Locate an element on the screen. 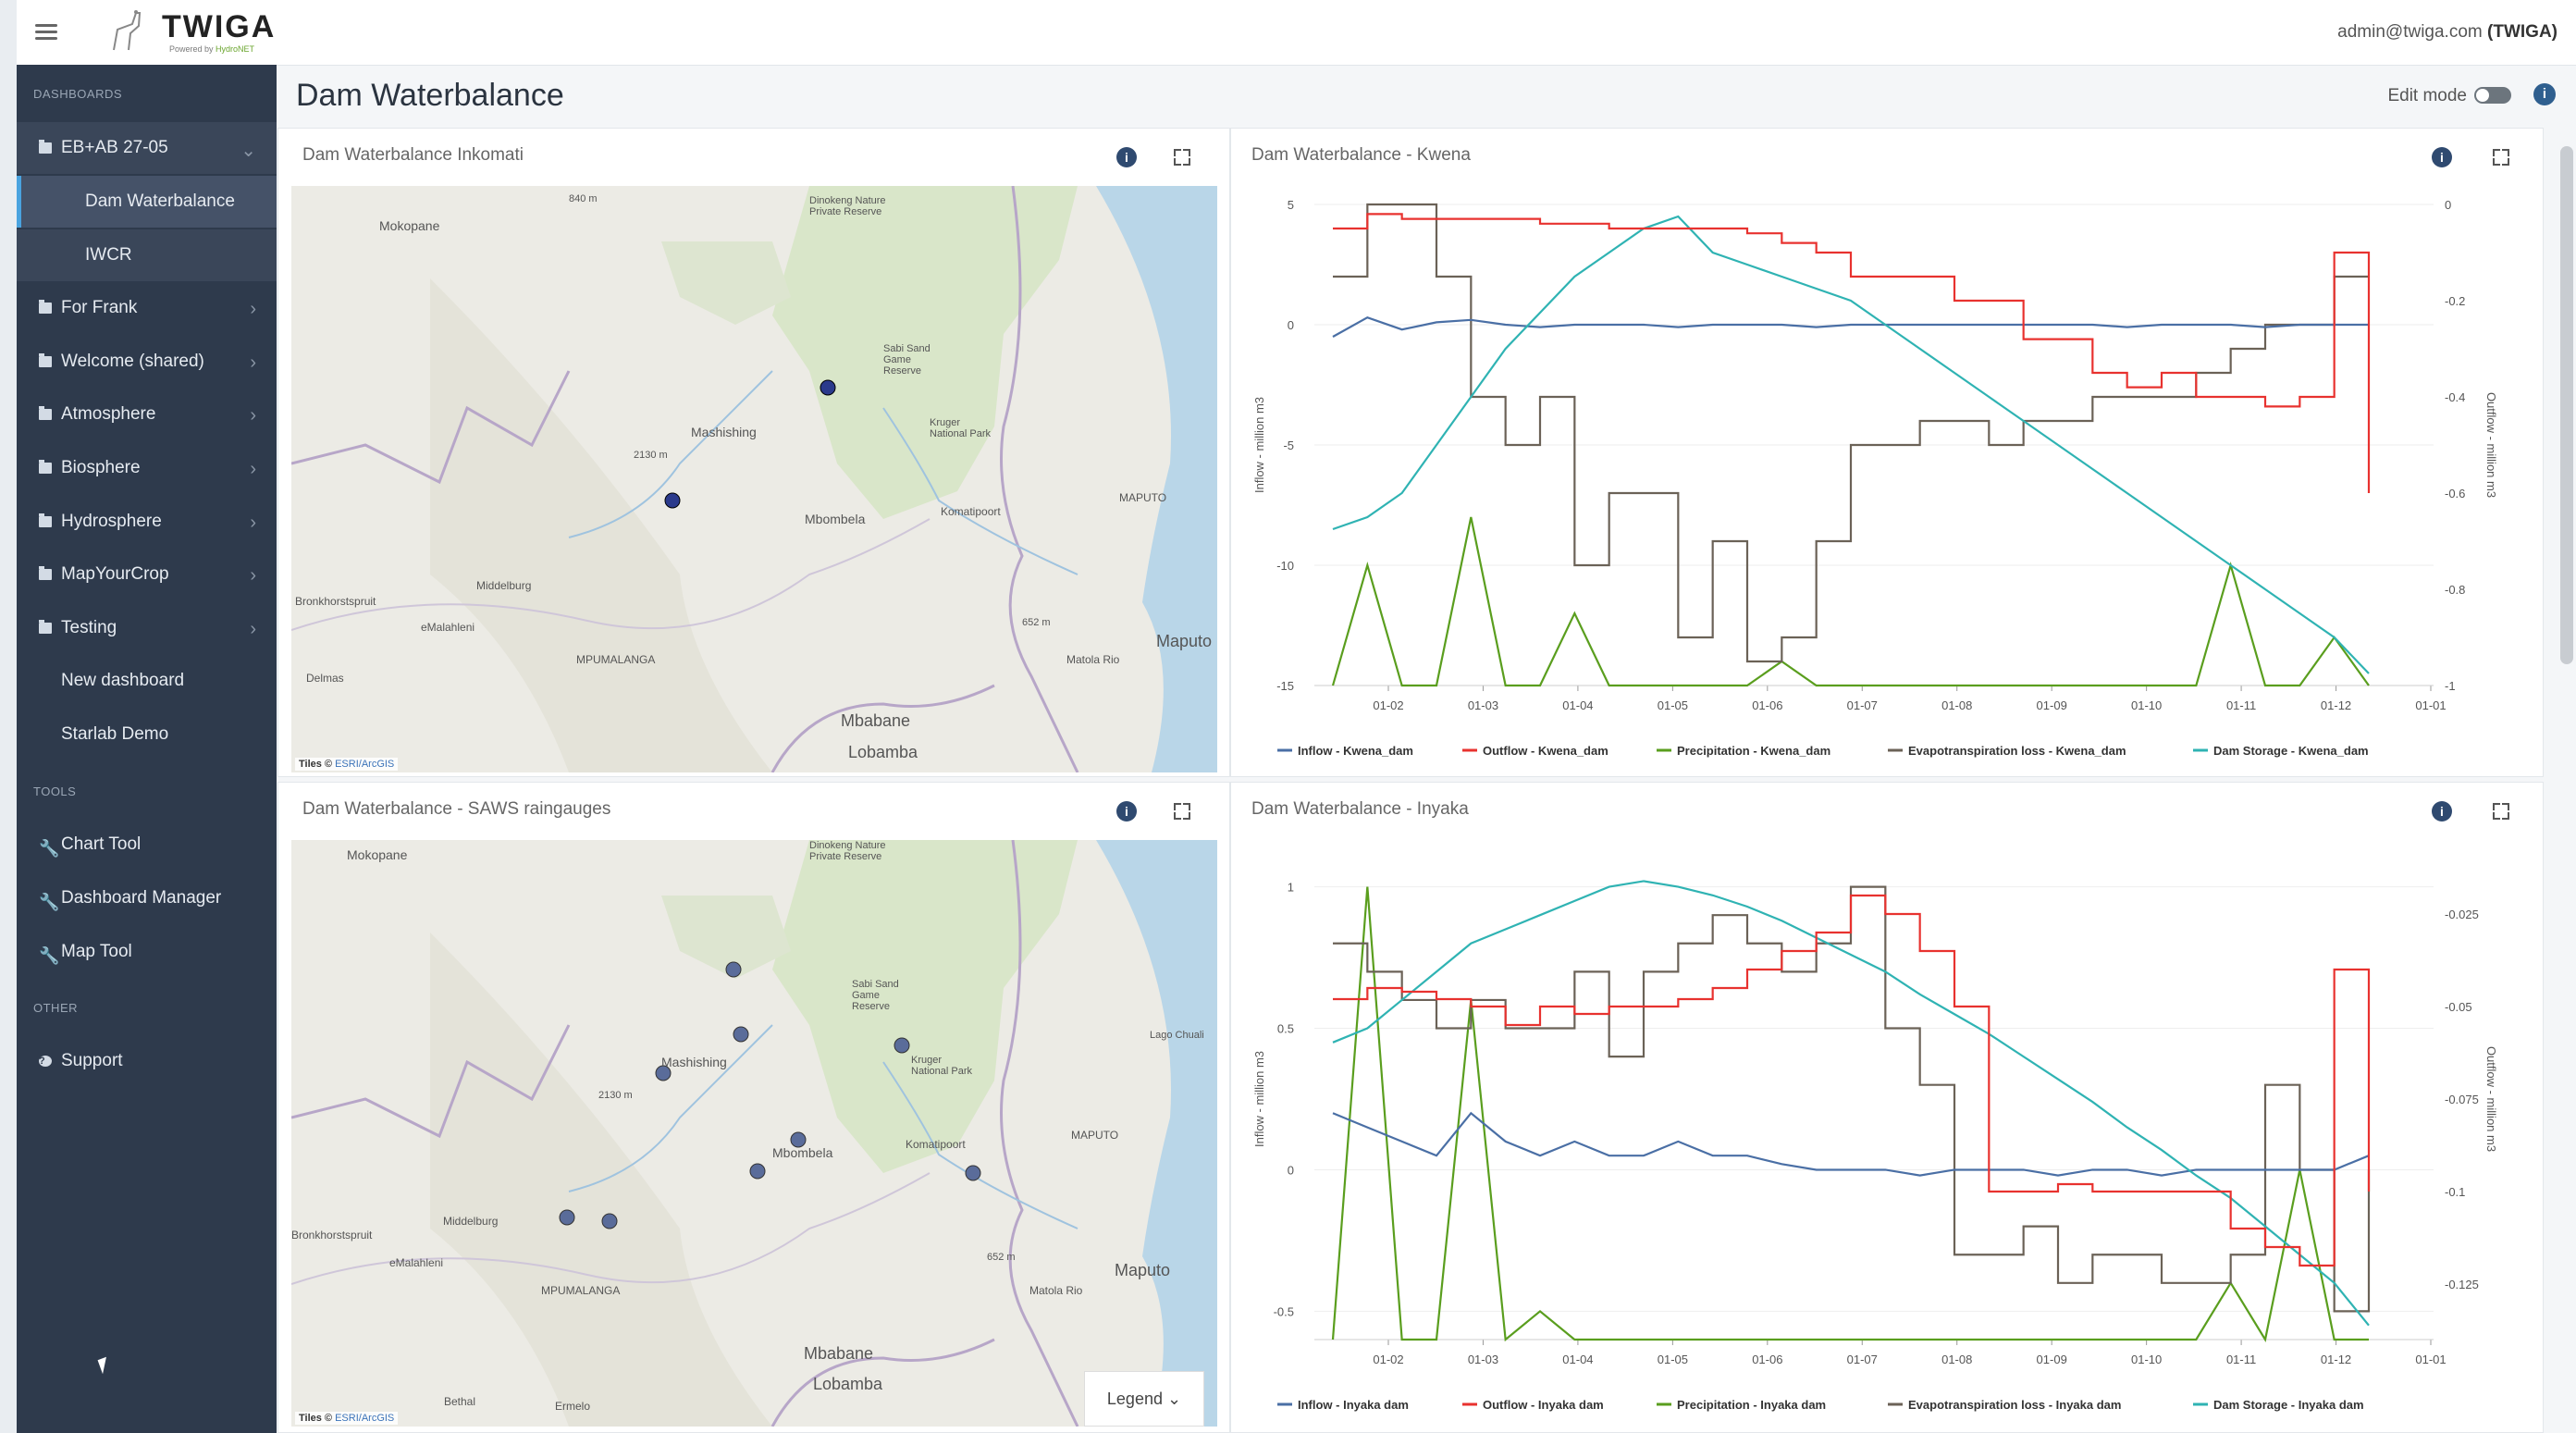 The width and height of the screenshot is (2576, 1433). page-scrollbar is located at coordinates (2566, 405).